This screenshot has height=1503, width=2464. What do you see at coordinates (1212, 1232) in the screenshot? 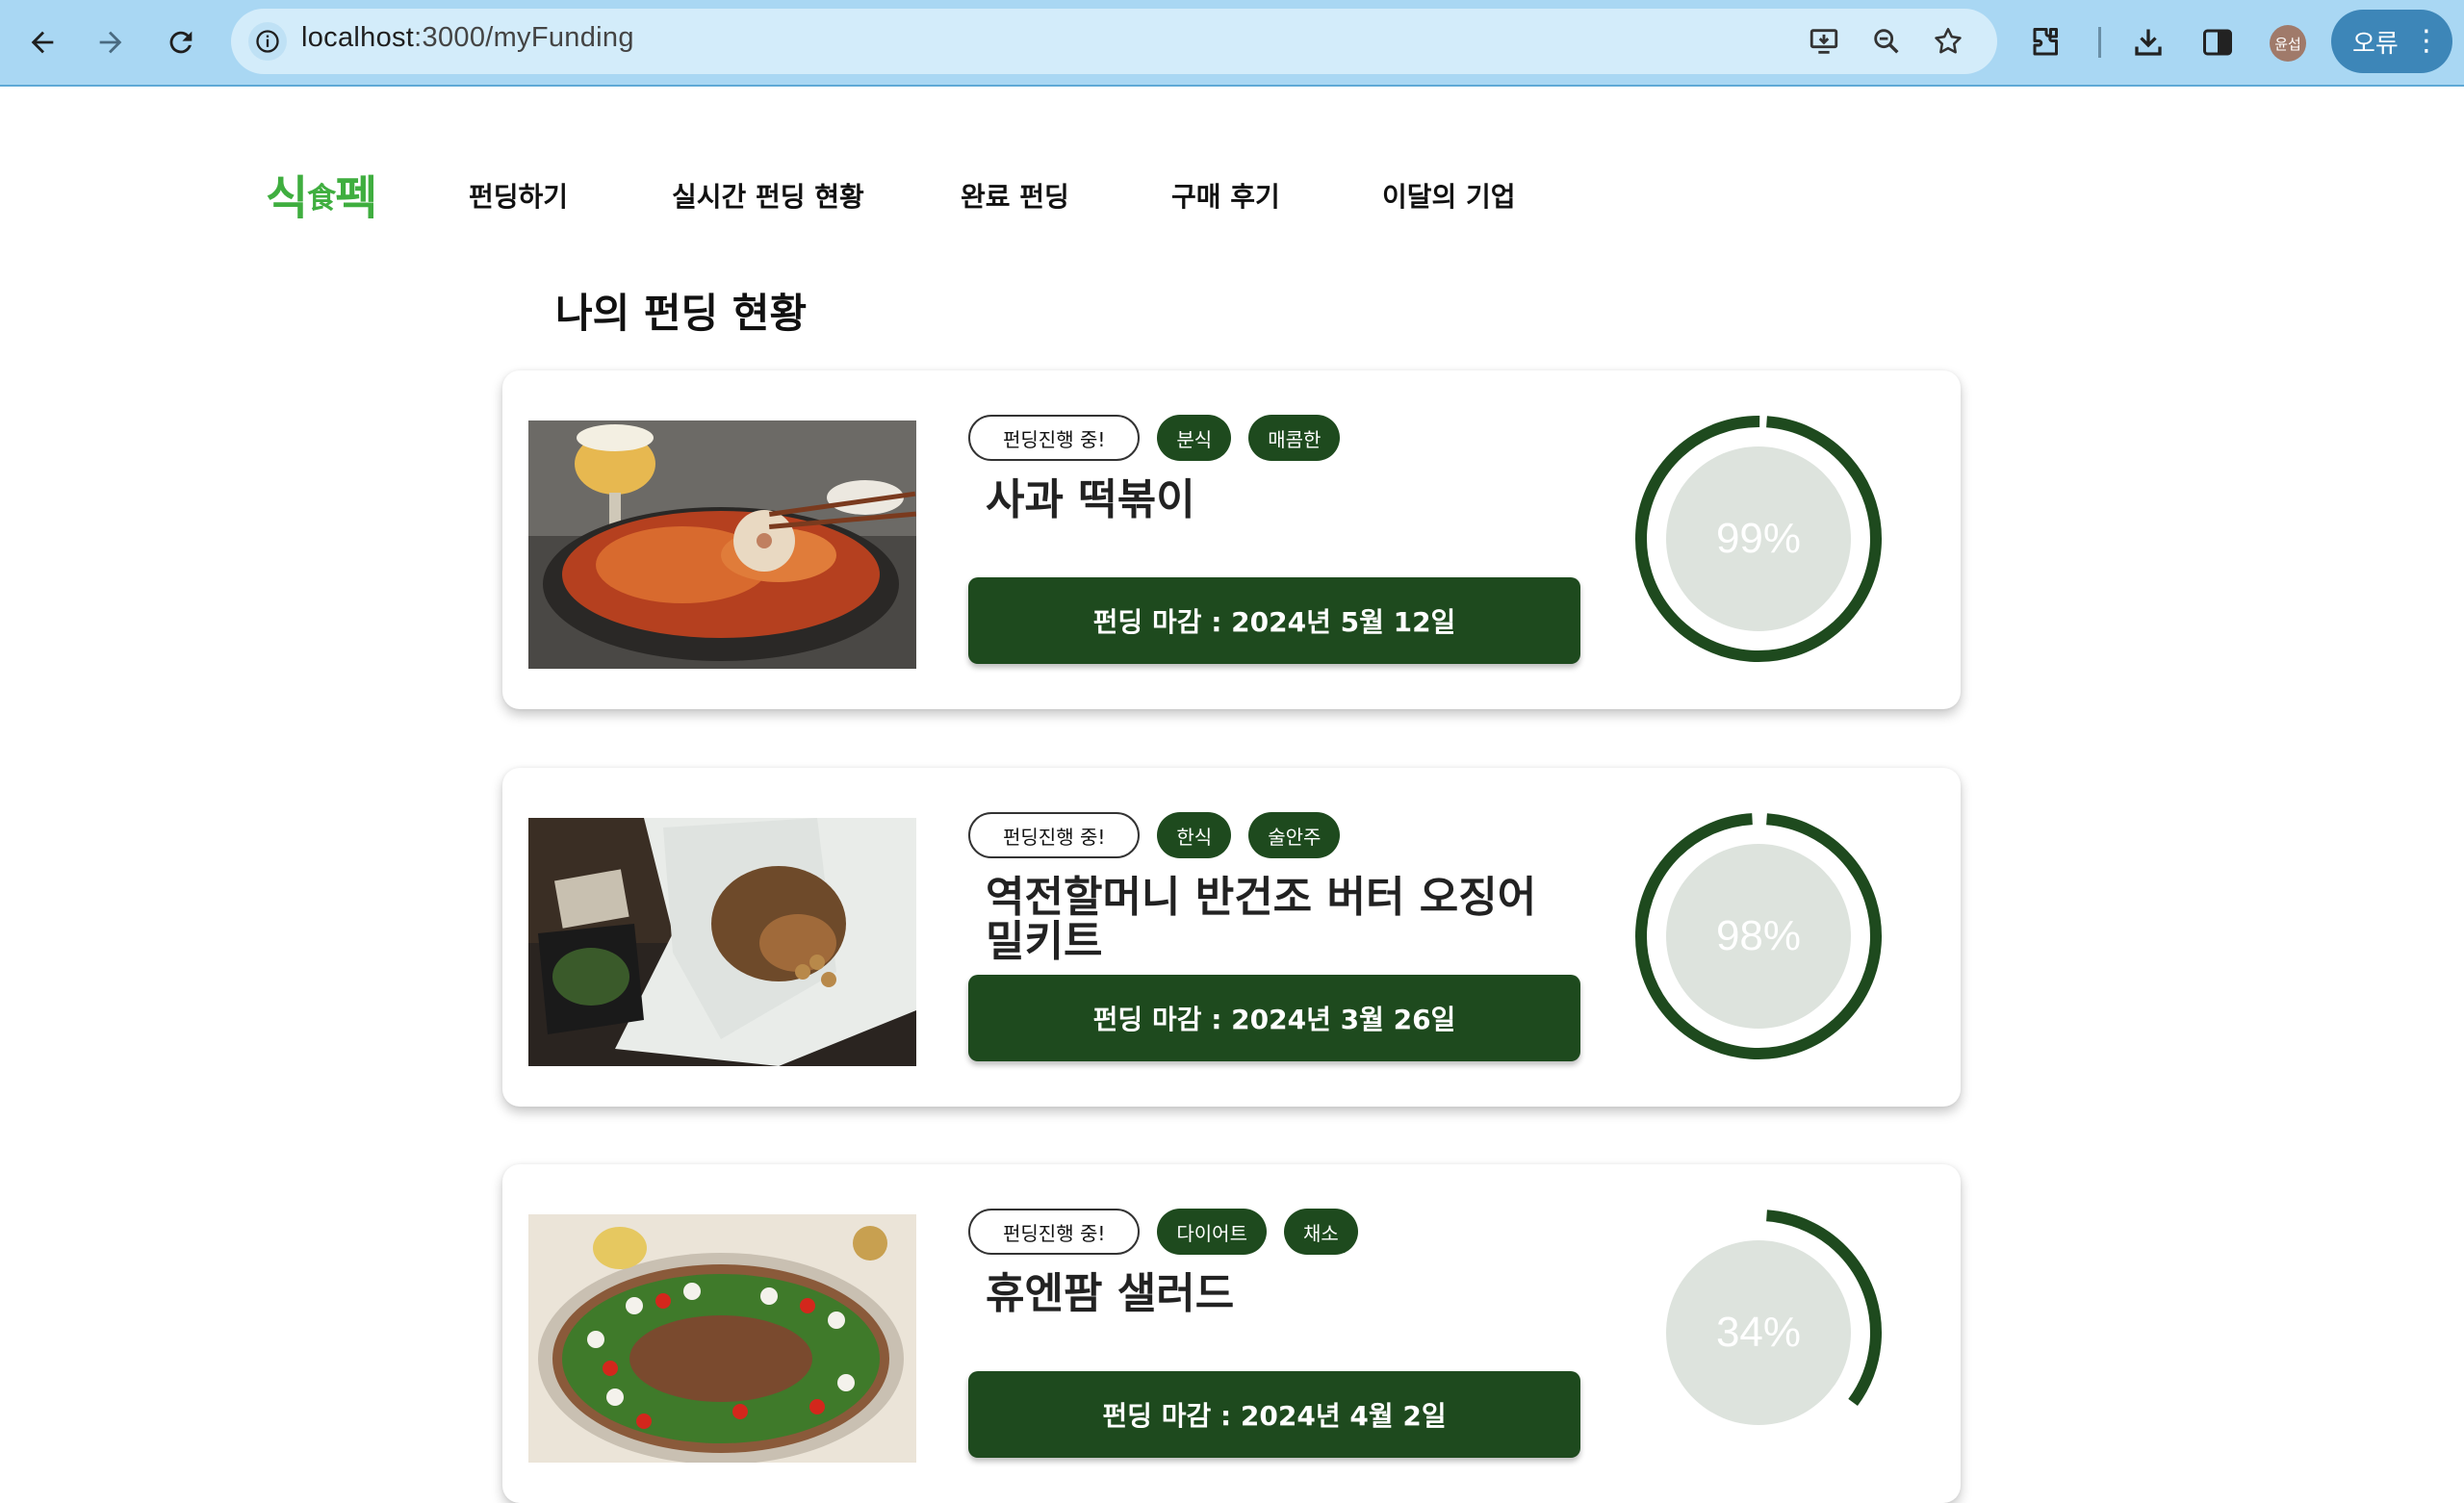
I see `category-tag: 다이어트` at bounding box center [1212, 1232].